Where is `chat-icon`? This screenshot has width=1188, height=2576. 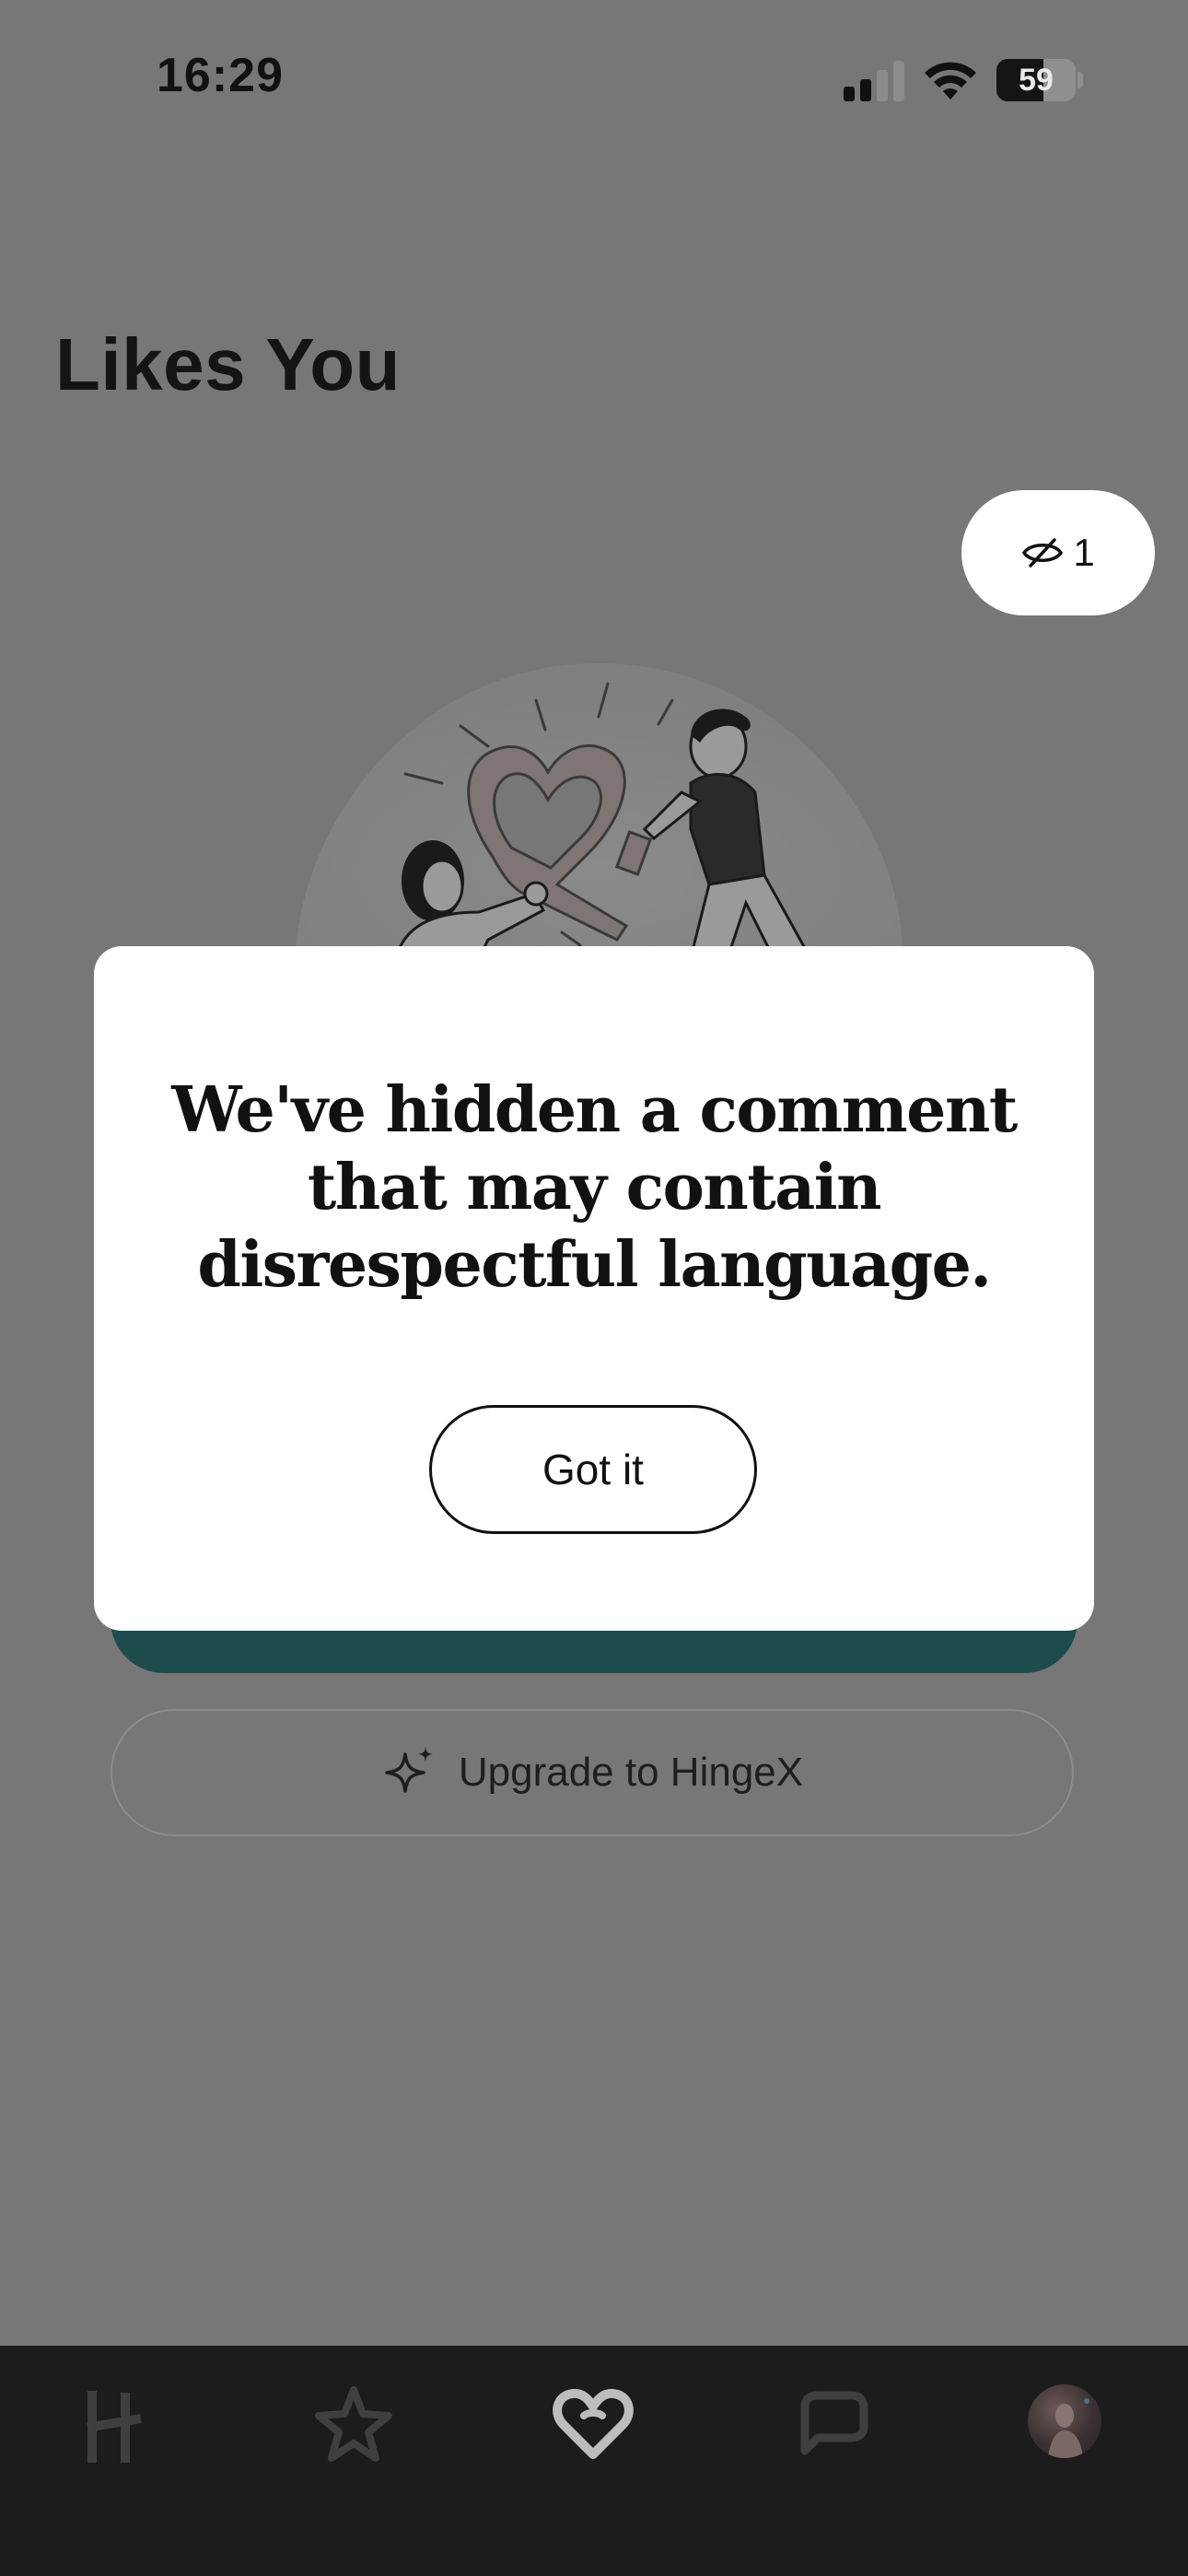 chat-icon is located at coordinates (831, 2425).